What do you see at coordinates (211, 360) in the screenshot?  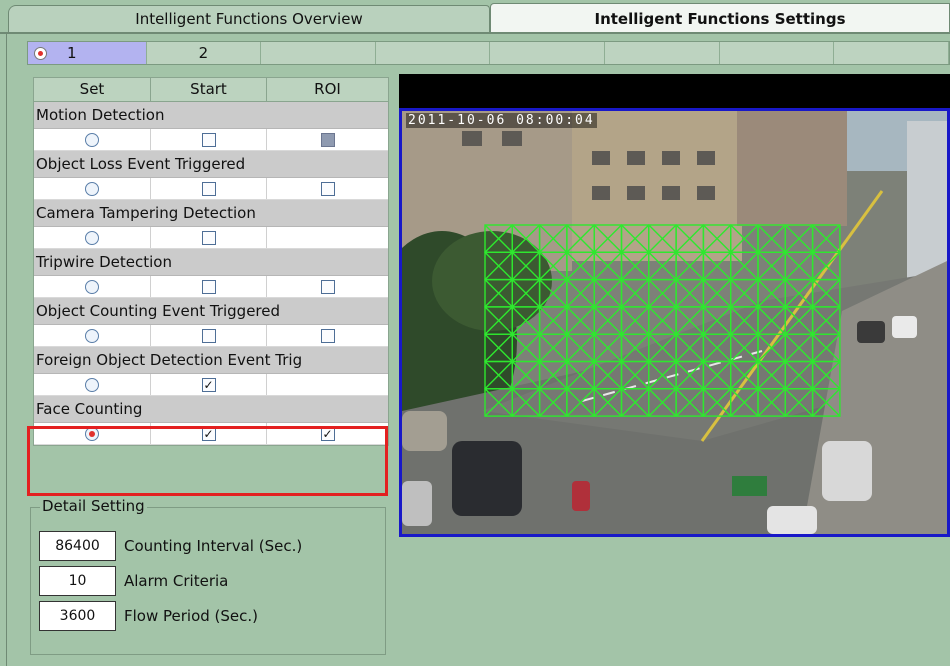 I see `function-name: Foreign Object Detection Event Trig` at bounding box center [211, 360].